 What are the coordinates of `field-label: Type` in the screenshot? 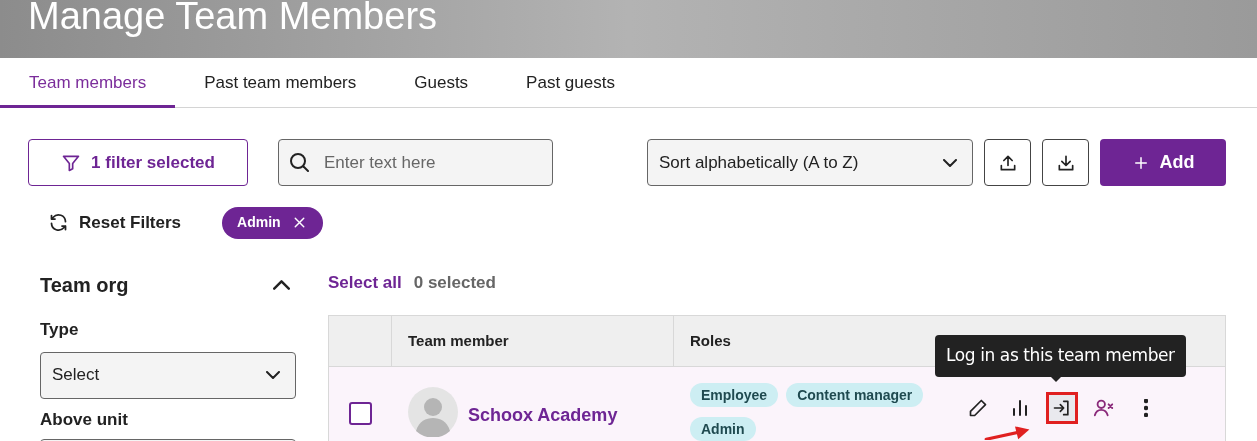 It's located at (60, 330).